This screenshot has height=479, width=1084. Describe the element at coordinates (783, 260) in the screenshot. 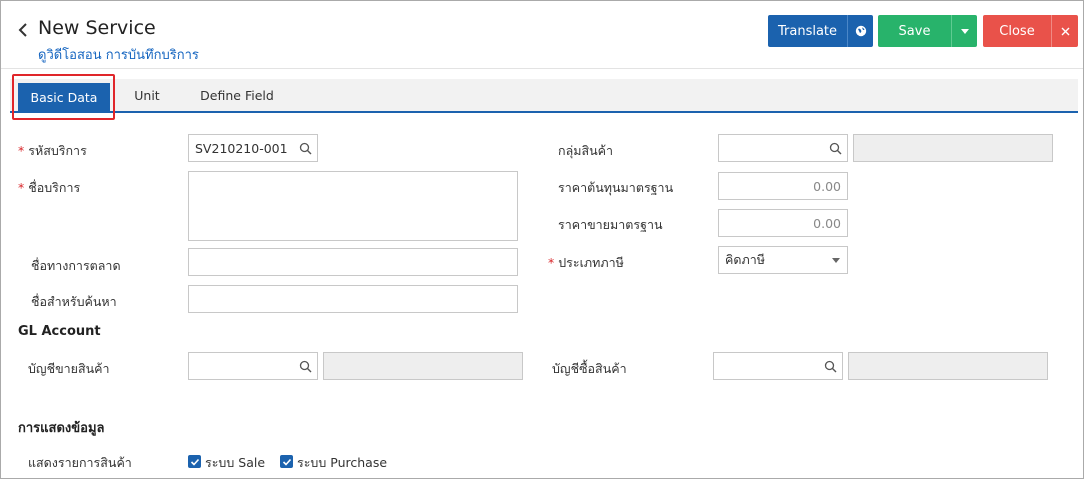

I see `tax-type-select: คิดภาษี` at that location.